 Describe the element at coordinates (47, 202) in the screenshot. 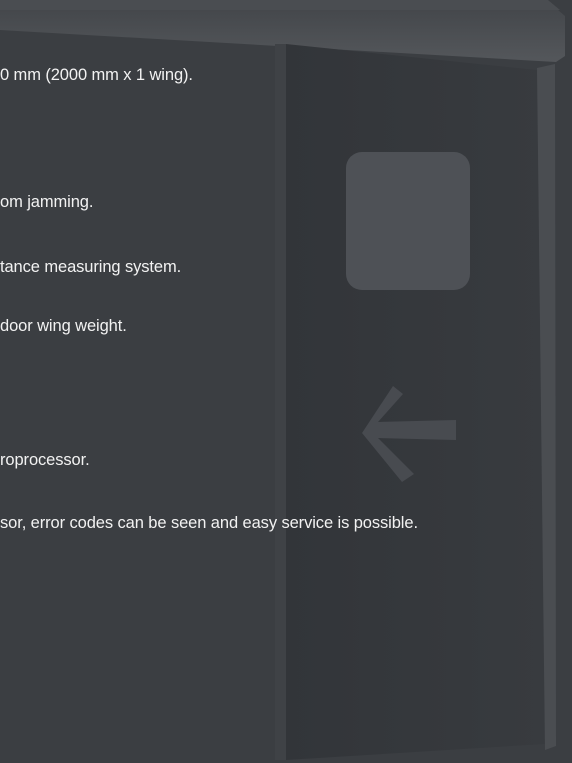

I see `feature-line-anti-jam: om jamming.` at that location.